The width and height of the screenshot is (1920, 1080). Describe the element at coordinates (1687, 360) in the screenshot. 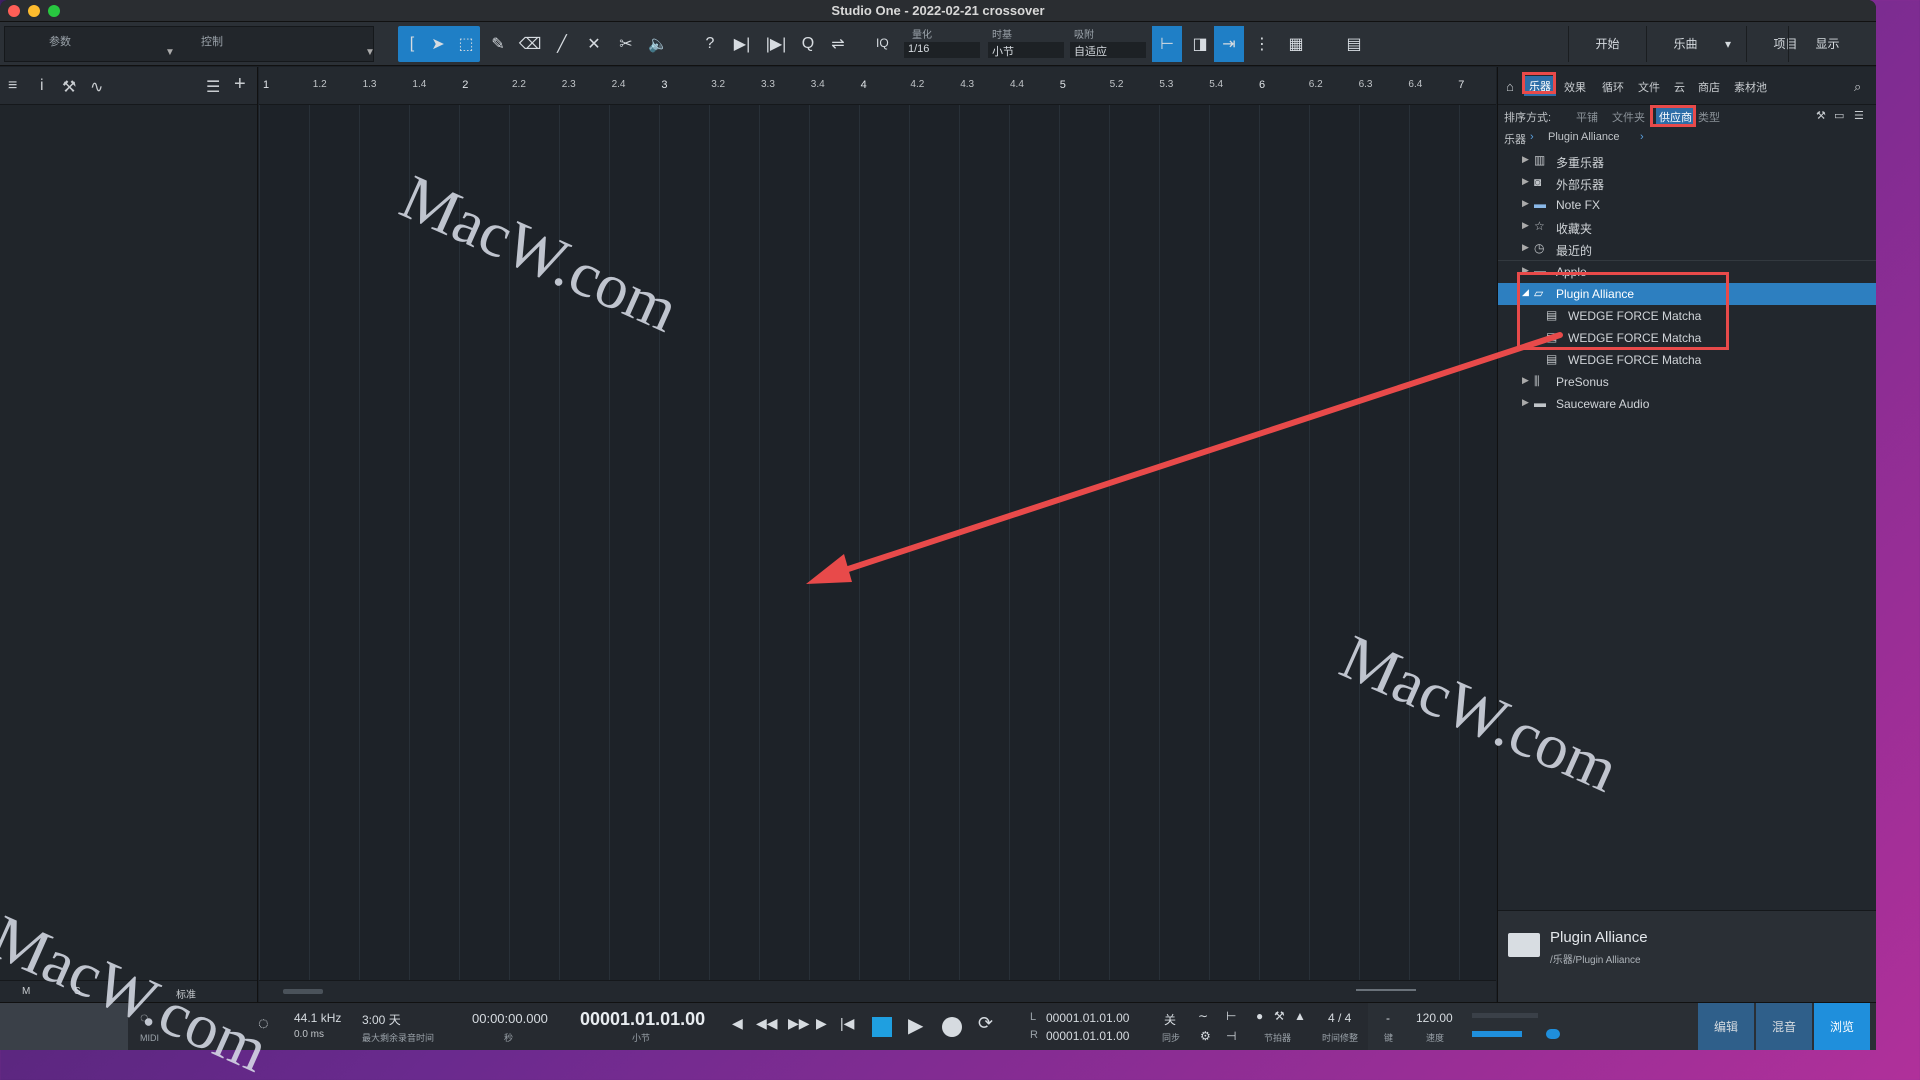

I see `tree-item-plugin: ▤ WEDGE FORCE Matcha` at that location.